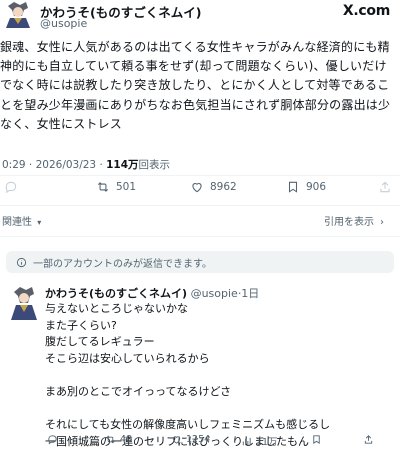 The width and height of the screenshot is (400, 460). What do you see at coordinates (214, 293) in the screenshot?
I see `reply-author-handle: @usopie` at bounding box center [214, 293].